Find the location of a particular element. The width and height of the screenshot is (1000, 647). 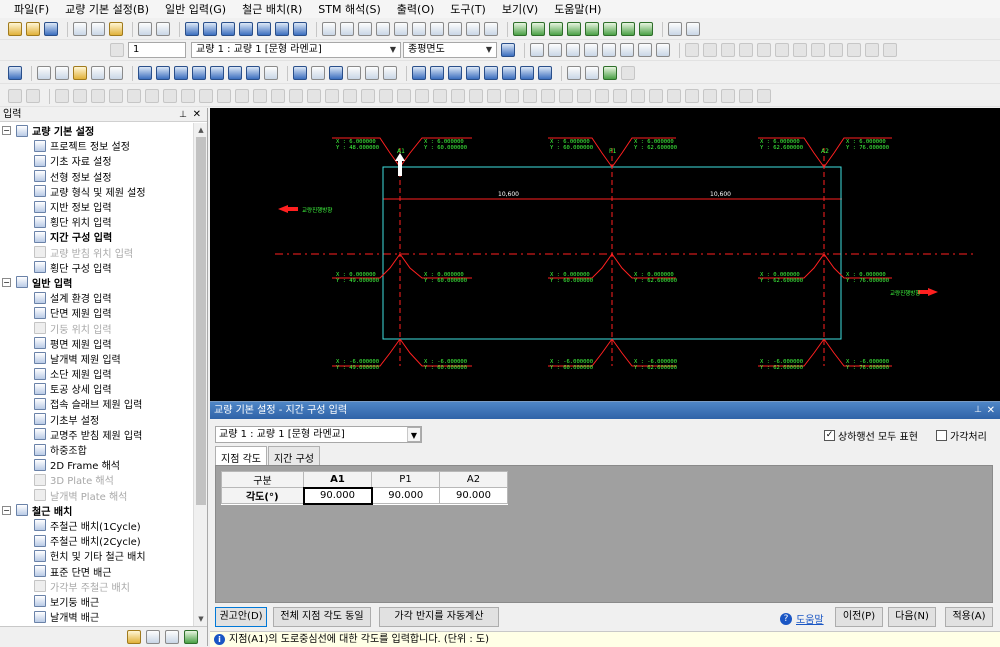

layer5-icon is located at coordinates (116, 73).